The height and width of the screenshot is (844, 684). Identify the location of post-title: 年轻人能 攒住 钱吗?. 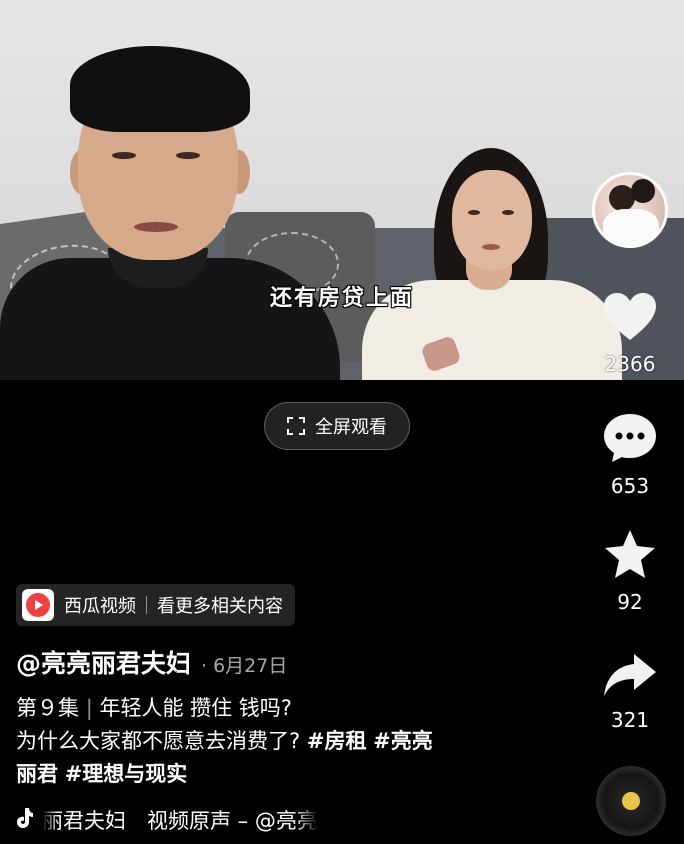
(195, 708).